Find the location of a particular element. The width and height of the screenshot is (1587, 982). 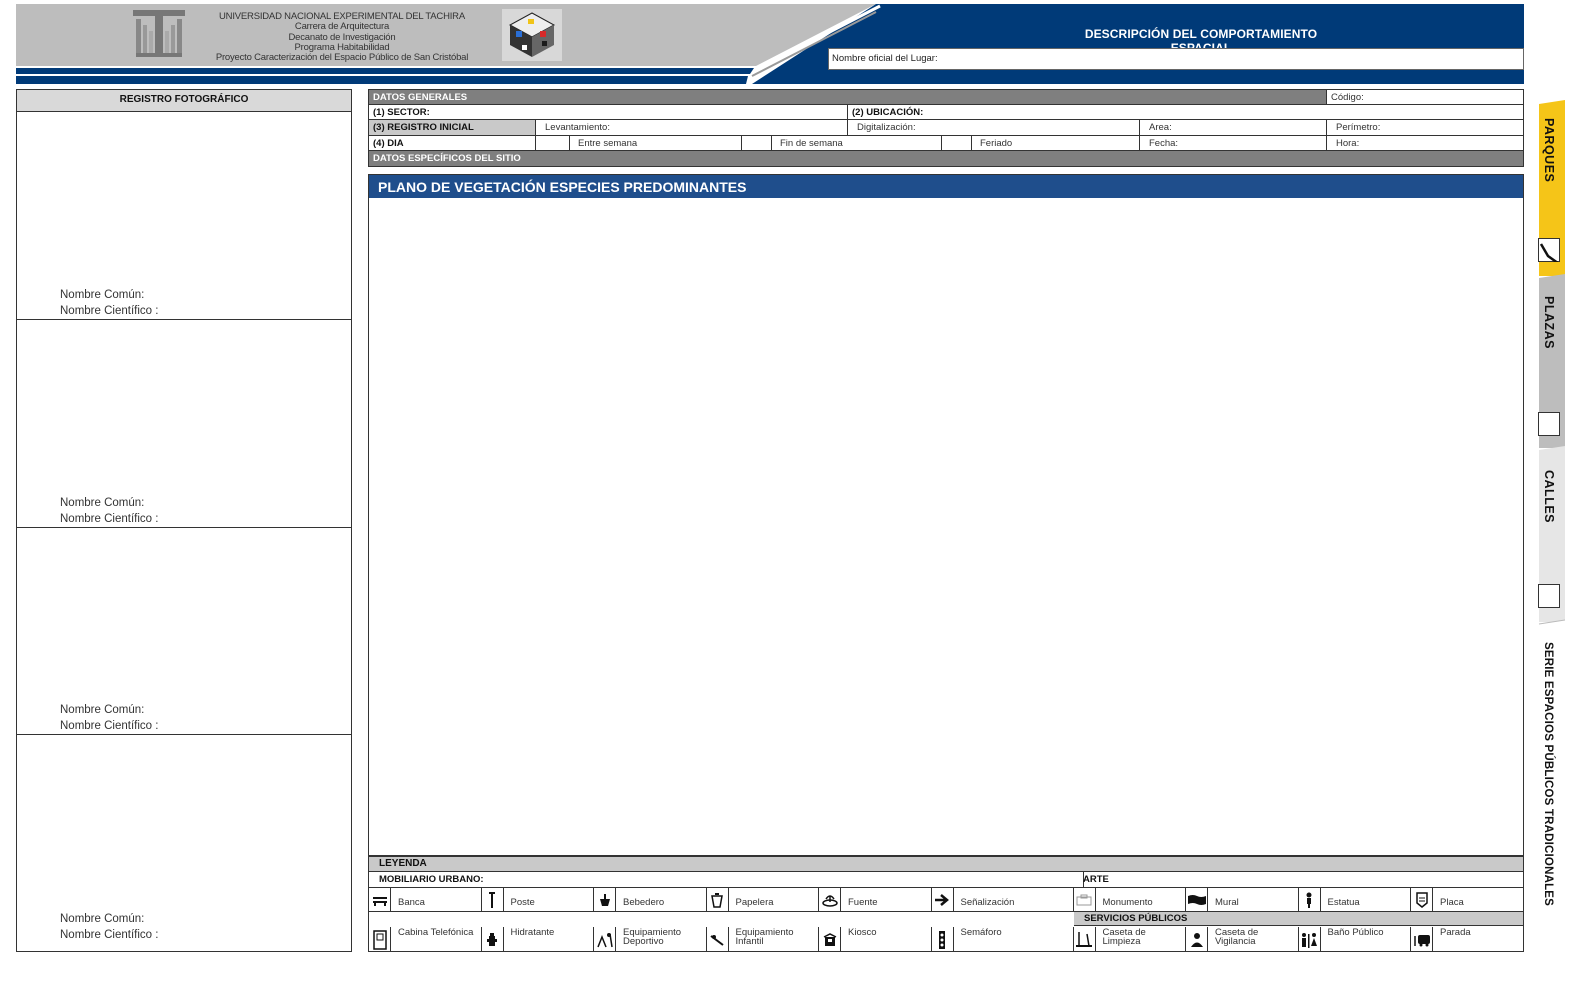

legend-item-fuente: Fuente is located at coordinates (875, 899).